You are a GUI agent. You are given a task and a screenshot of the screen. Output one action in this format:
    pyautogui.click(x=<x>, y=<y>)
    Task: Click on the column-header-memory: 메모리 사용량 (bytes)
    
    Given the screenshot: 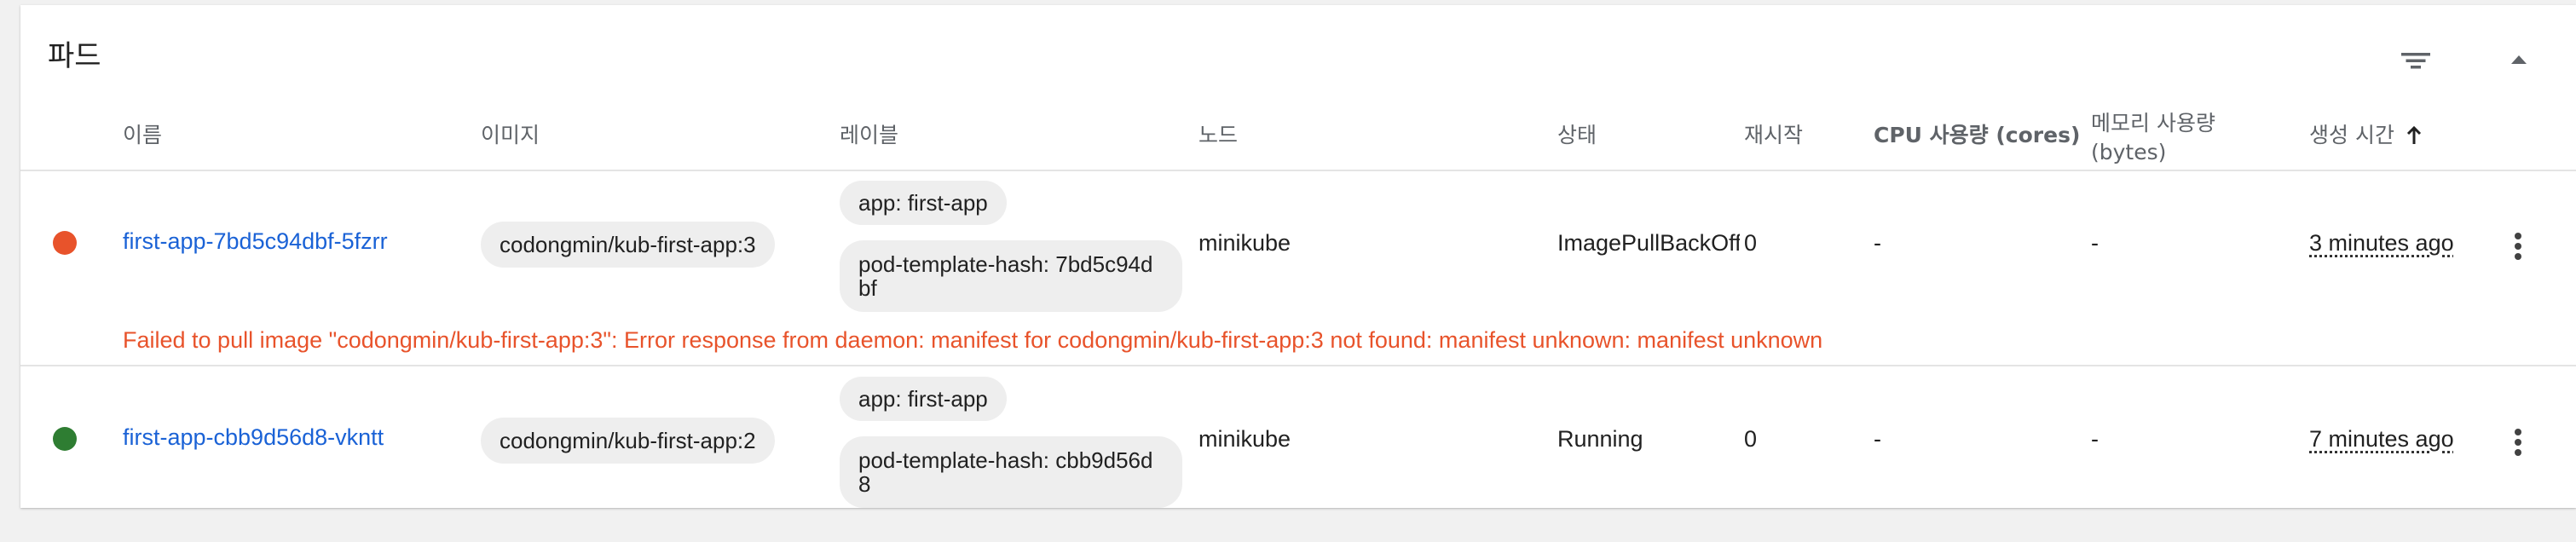 What is the action you would take?
    pyautogui.click(x=2153, y=138)
    